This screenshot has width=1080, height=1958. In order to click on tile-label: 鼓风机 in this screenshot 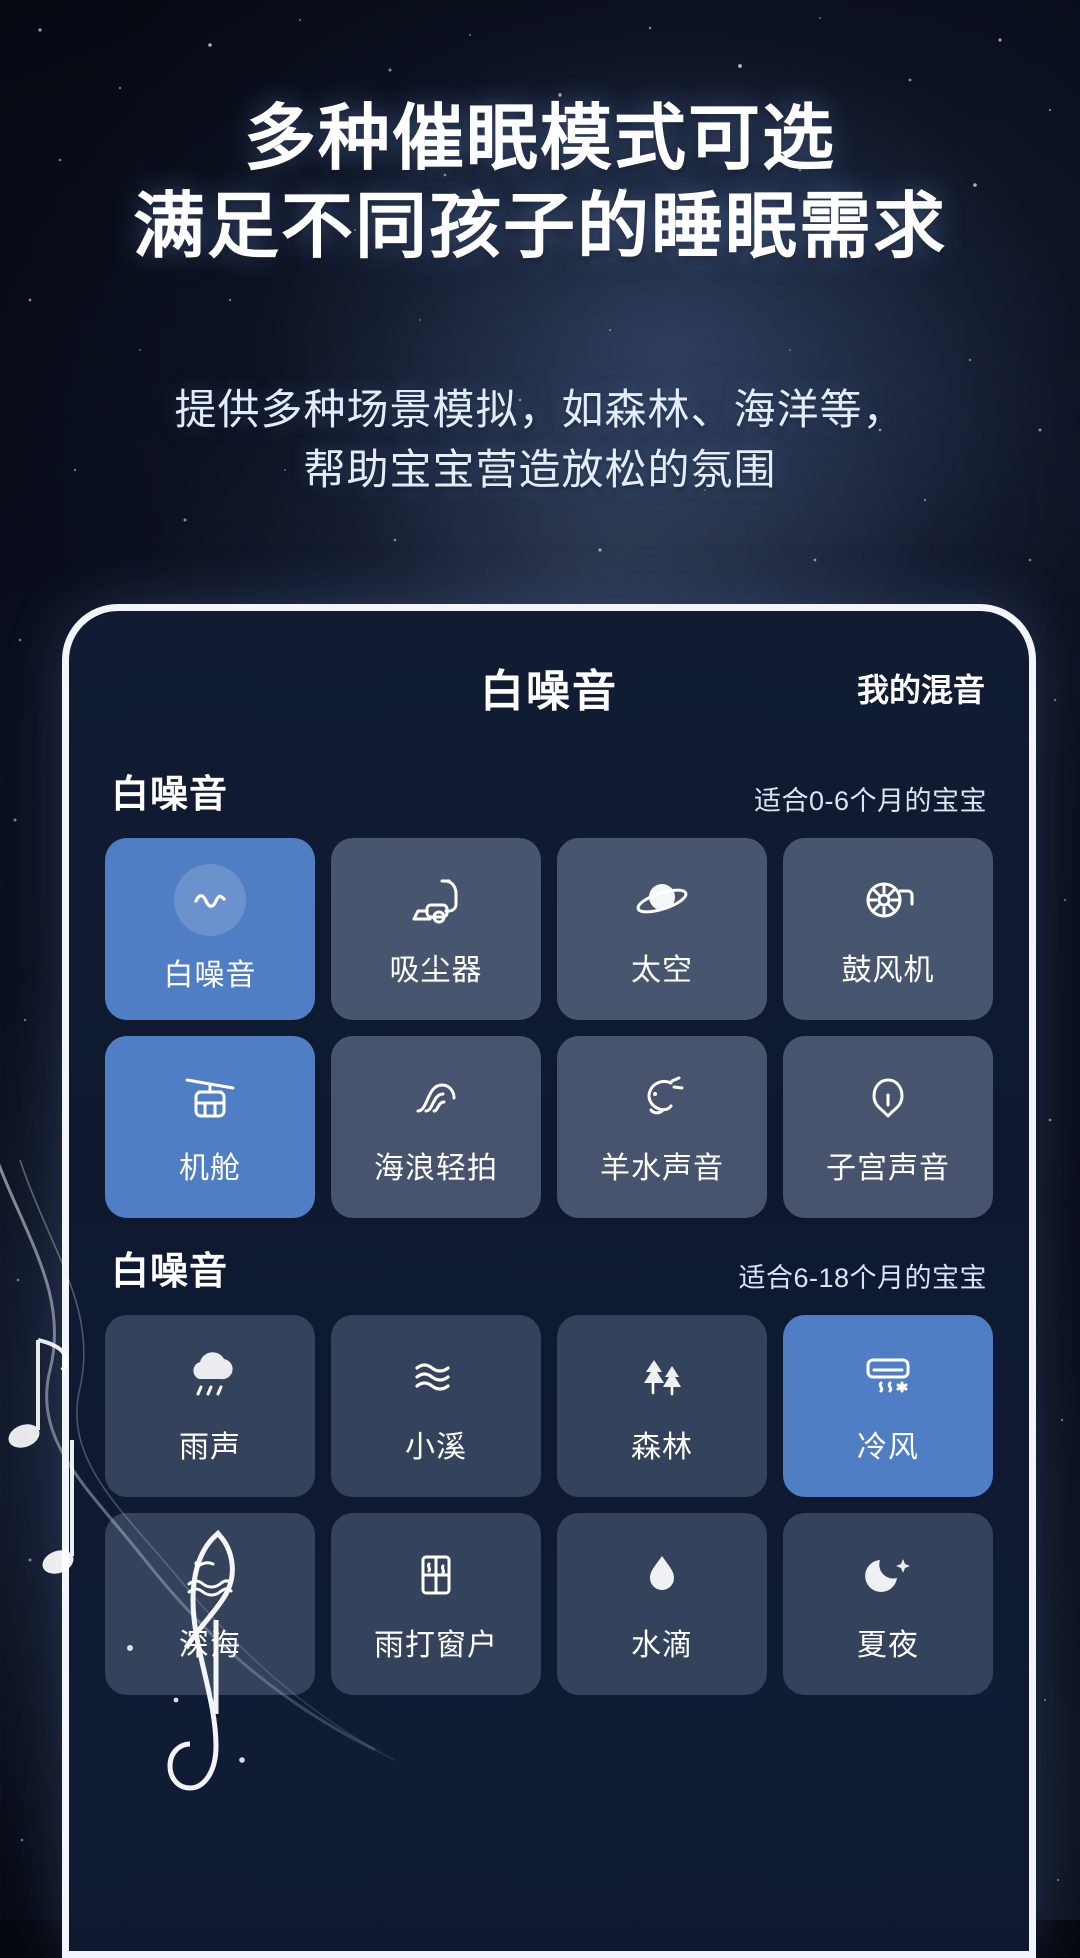, I will do `click(888, 970)`.